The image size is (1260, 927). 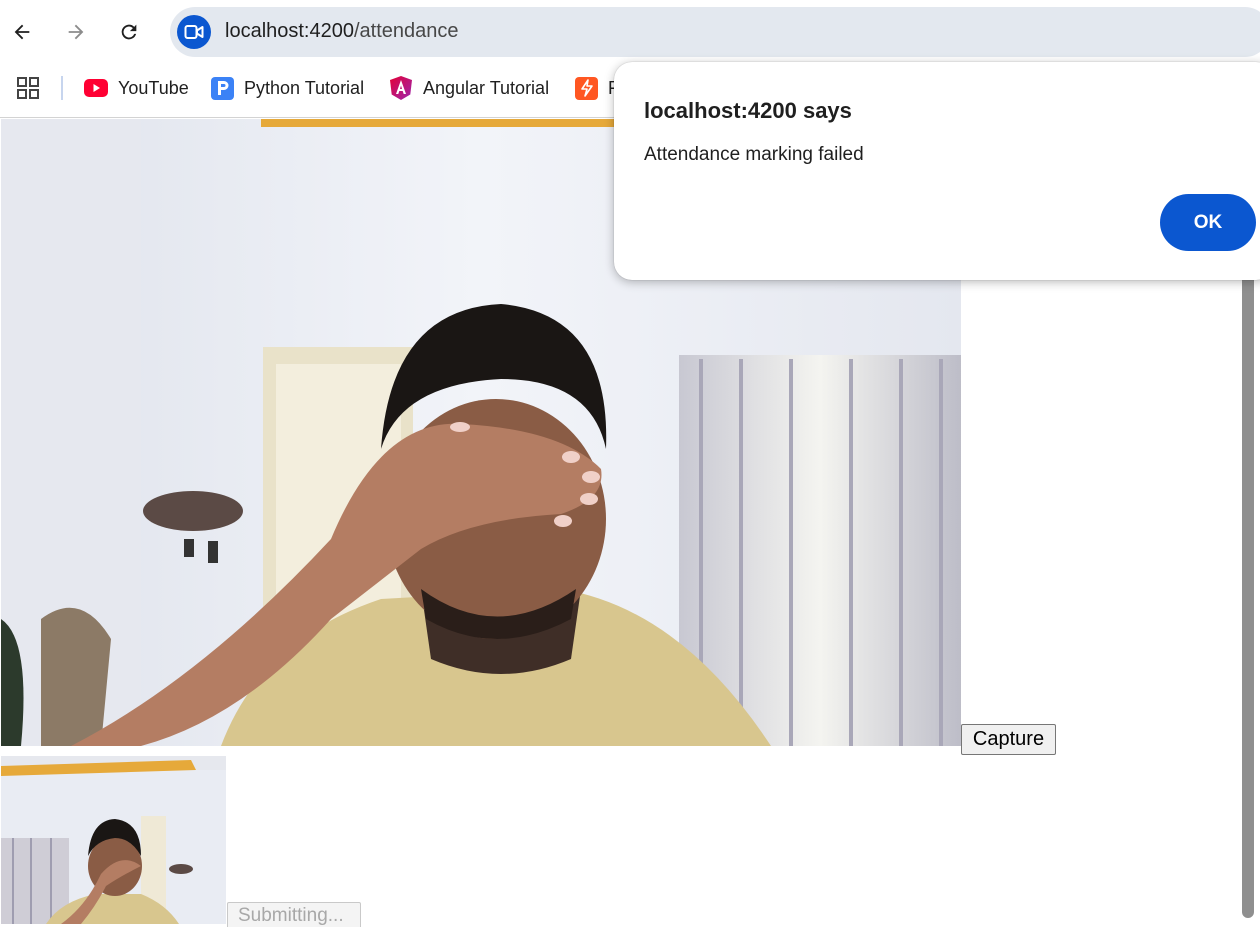 I want to click on bookmark-label: YouTube, so click(x=153, y=87).